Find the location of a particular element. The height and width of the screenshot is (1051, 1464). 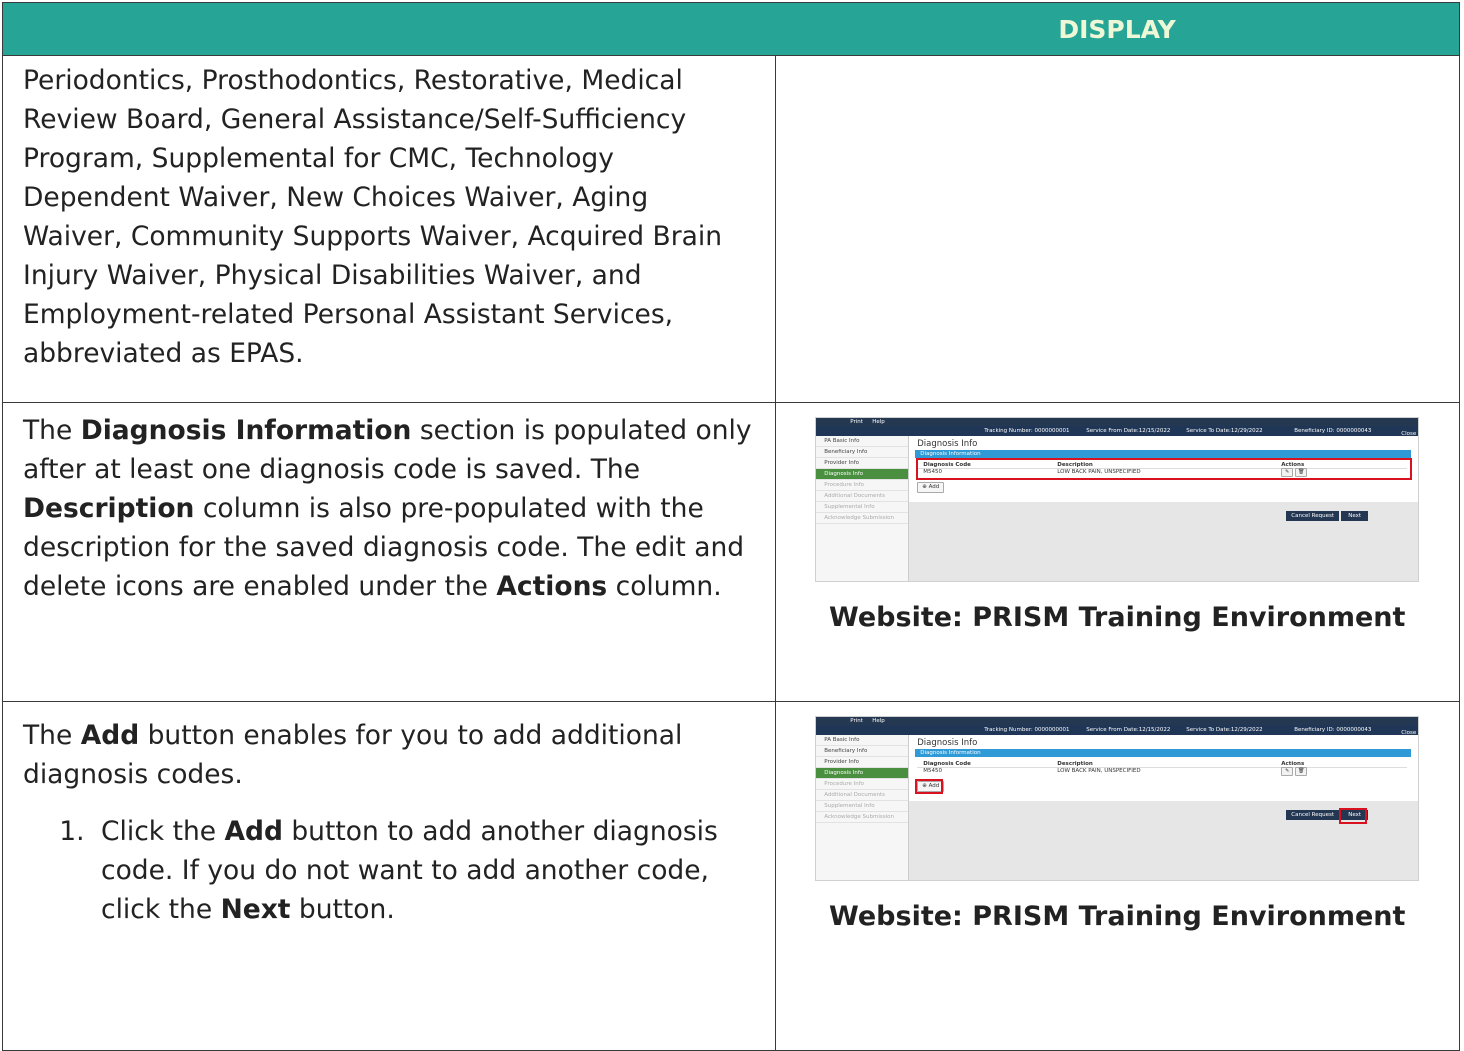

display-header: DISPLAY is located at coordinates (1117, 29).